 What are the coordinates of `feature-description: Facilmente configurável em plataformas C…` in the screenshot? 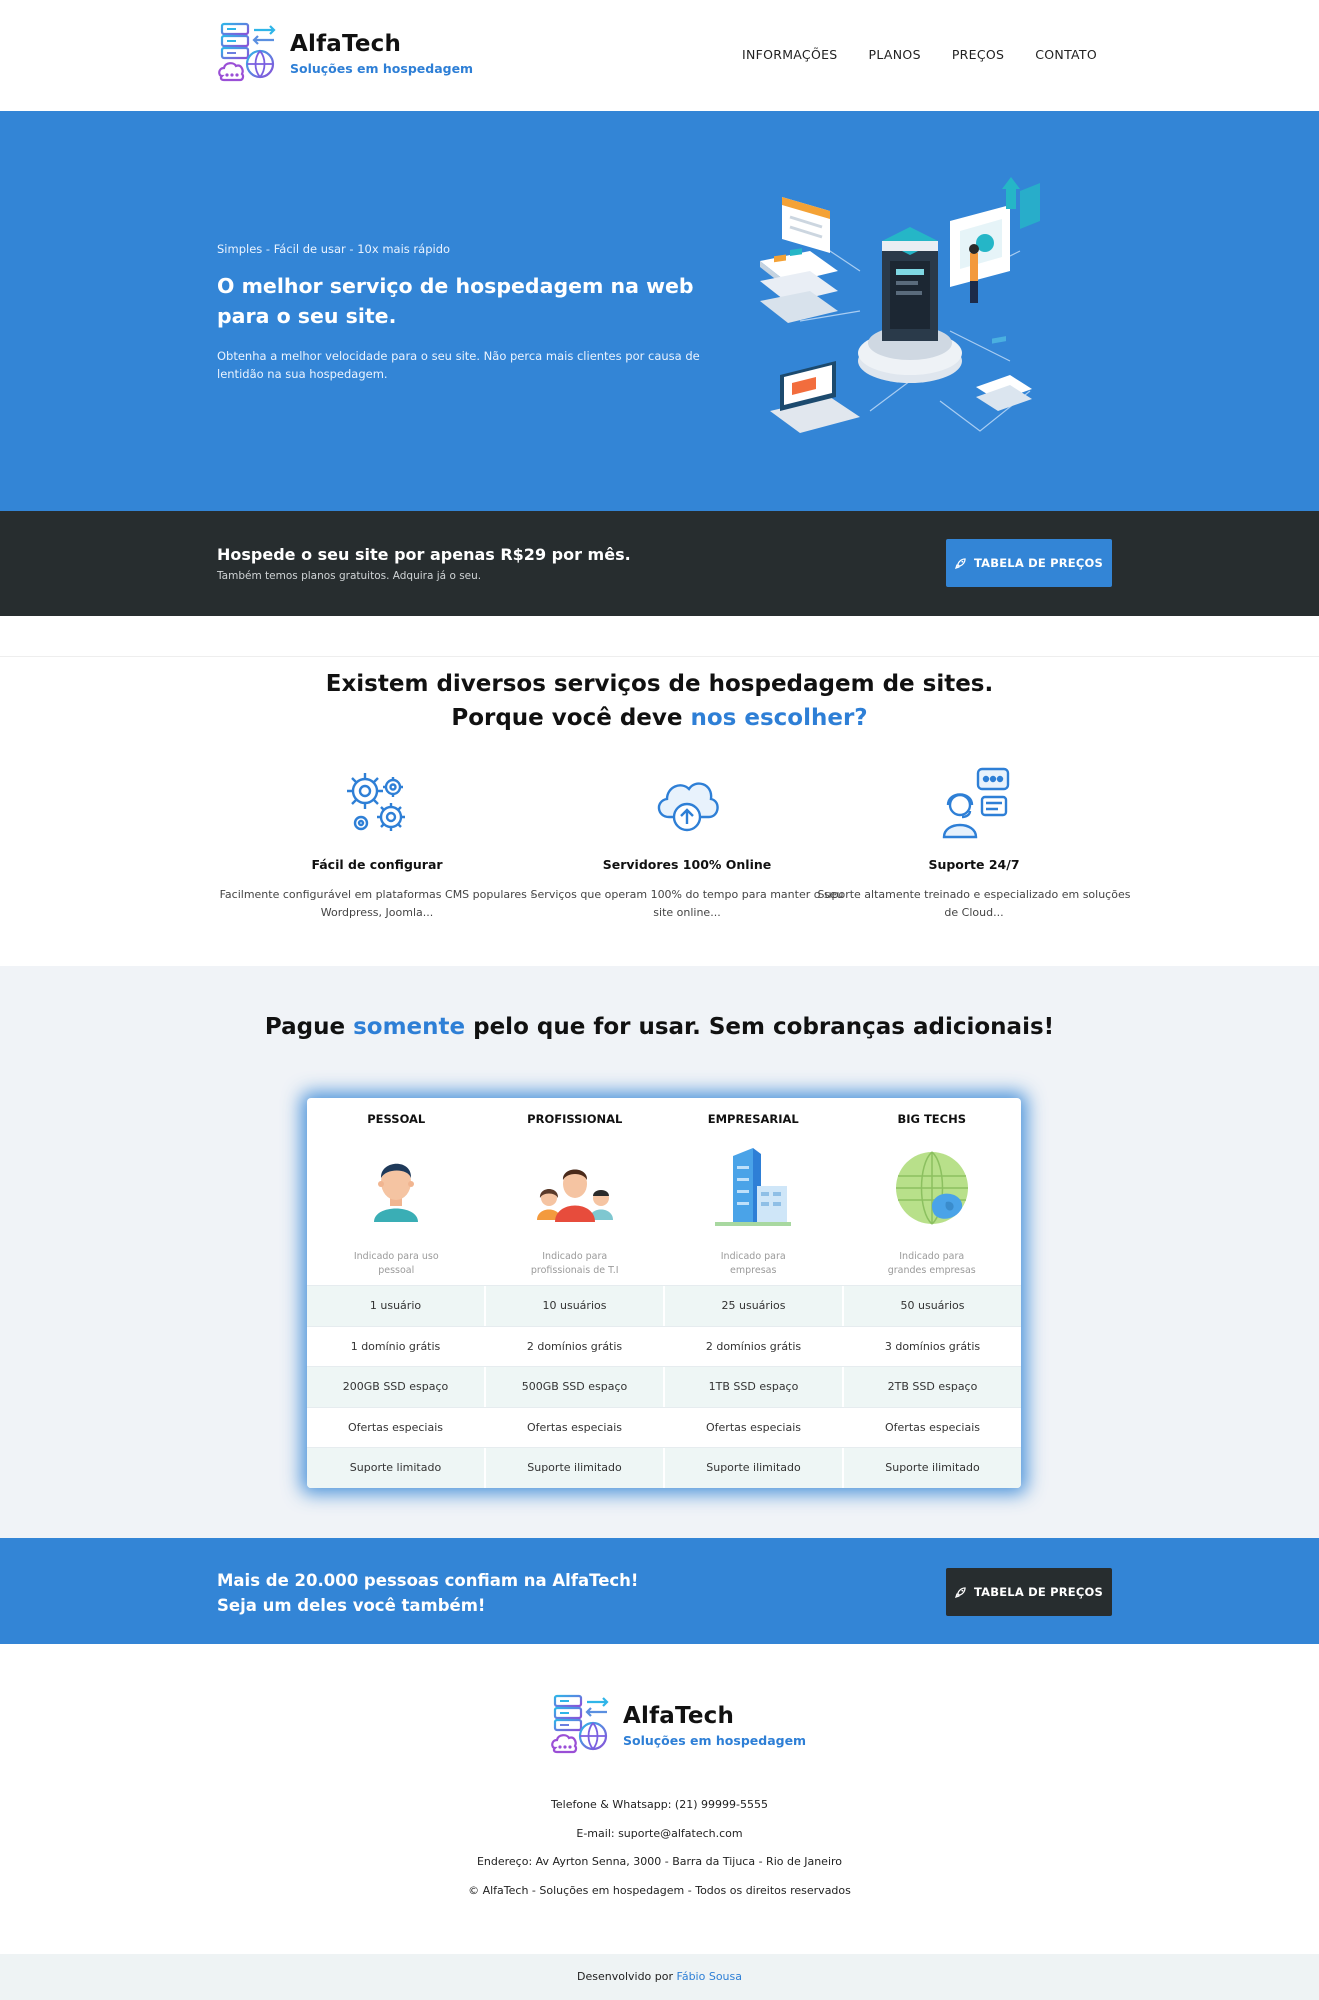 It's located at (377, 903).